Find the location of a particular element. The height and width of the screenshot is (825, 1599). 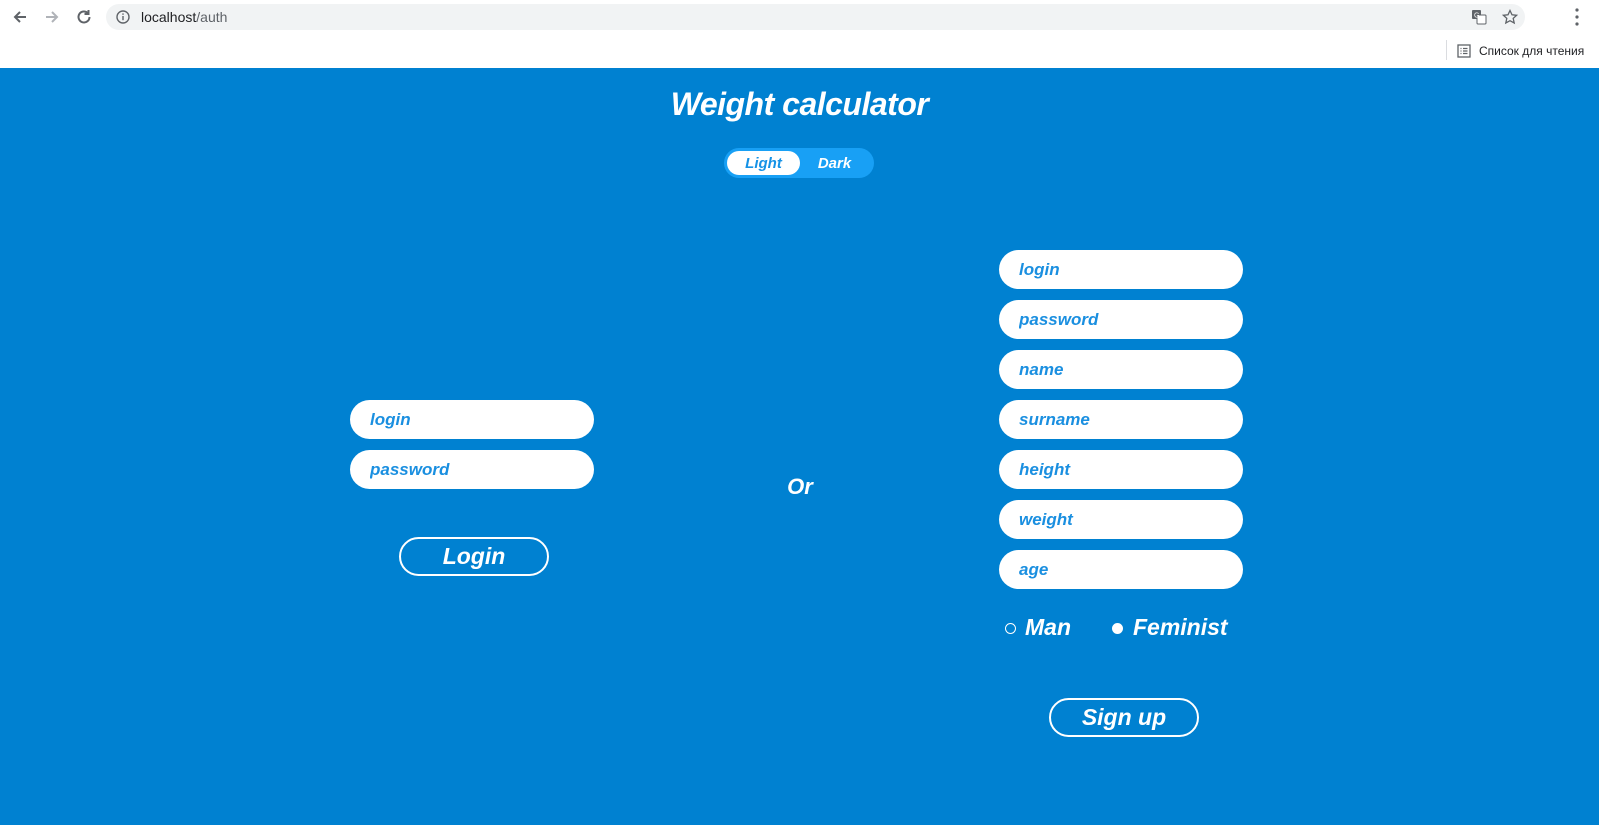

signup-button: Sign up is located at coordinates (1124, 717).